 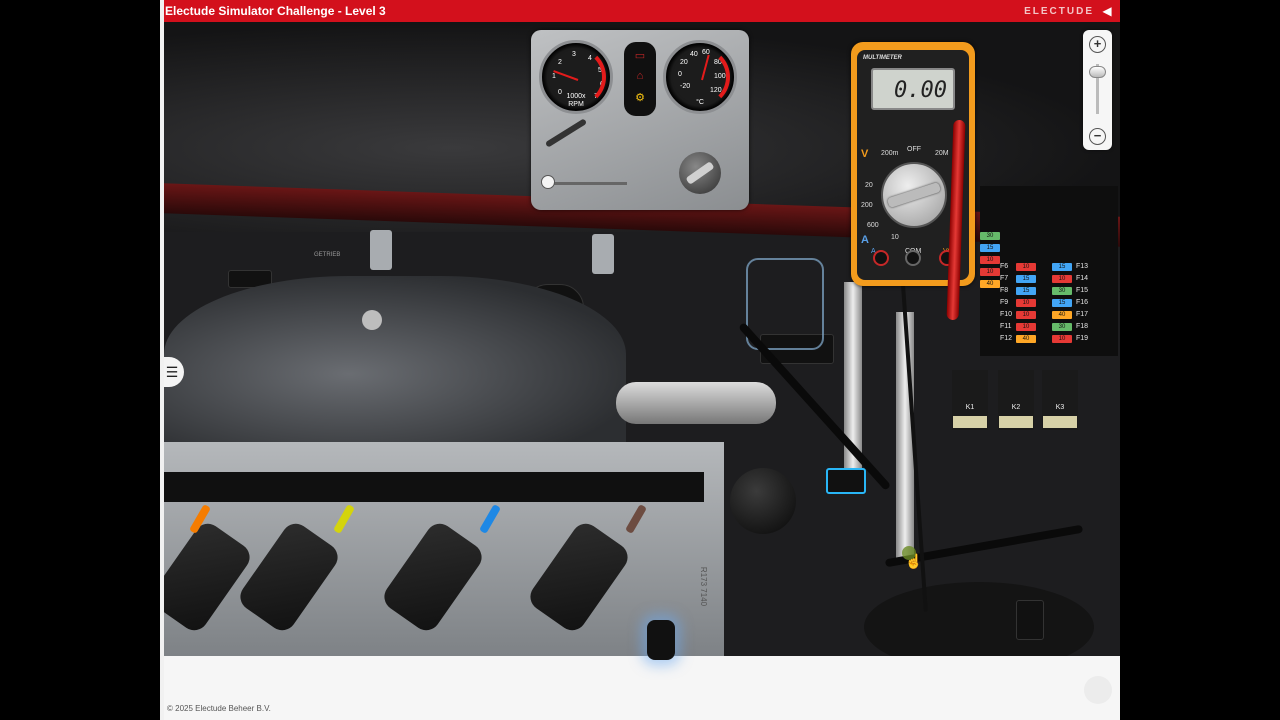 What do you see at coordinates (882, 58) in the screenshot?
I see `multimeter-brand: MULTIMETER` at bounding box center [882, 58].